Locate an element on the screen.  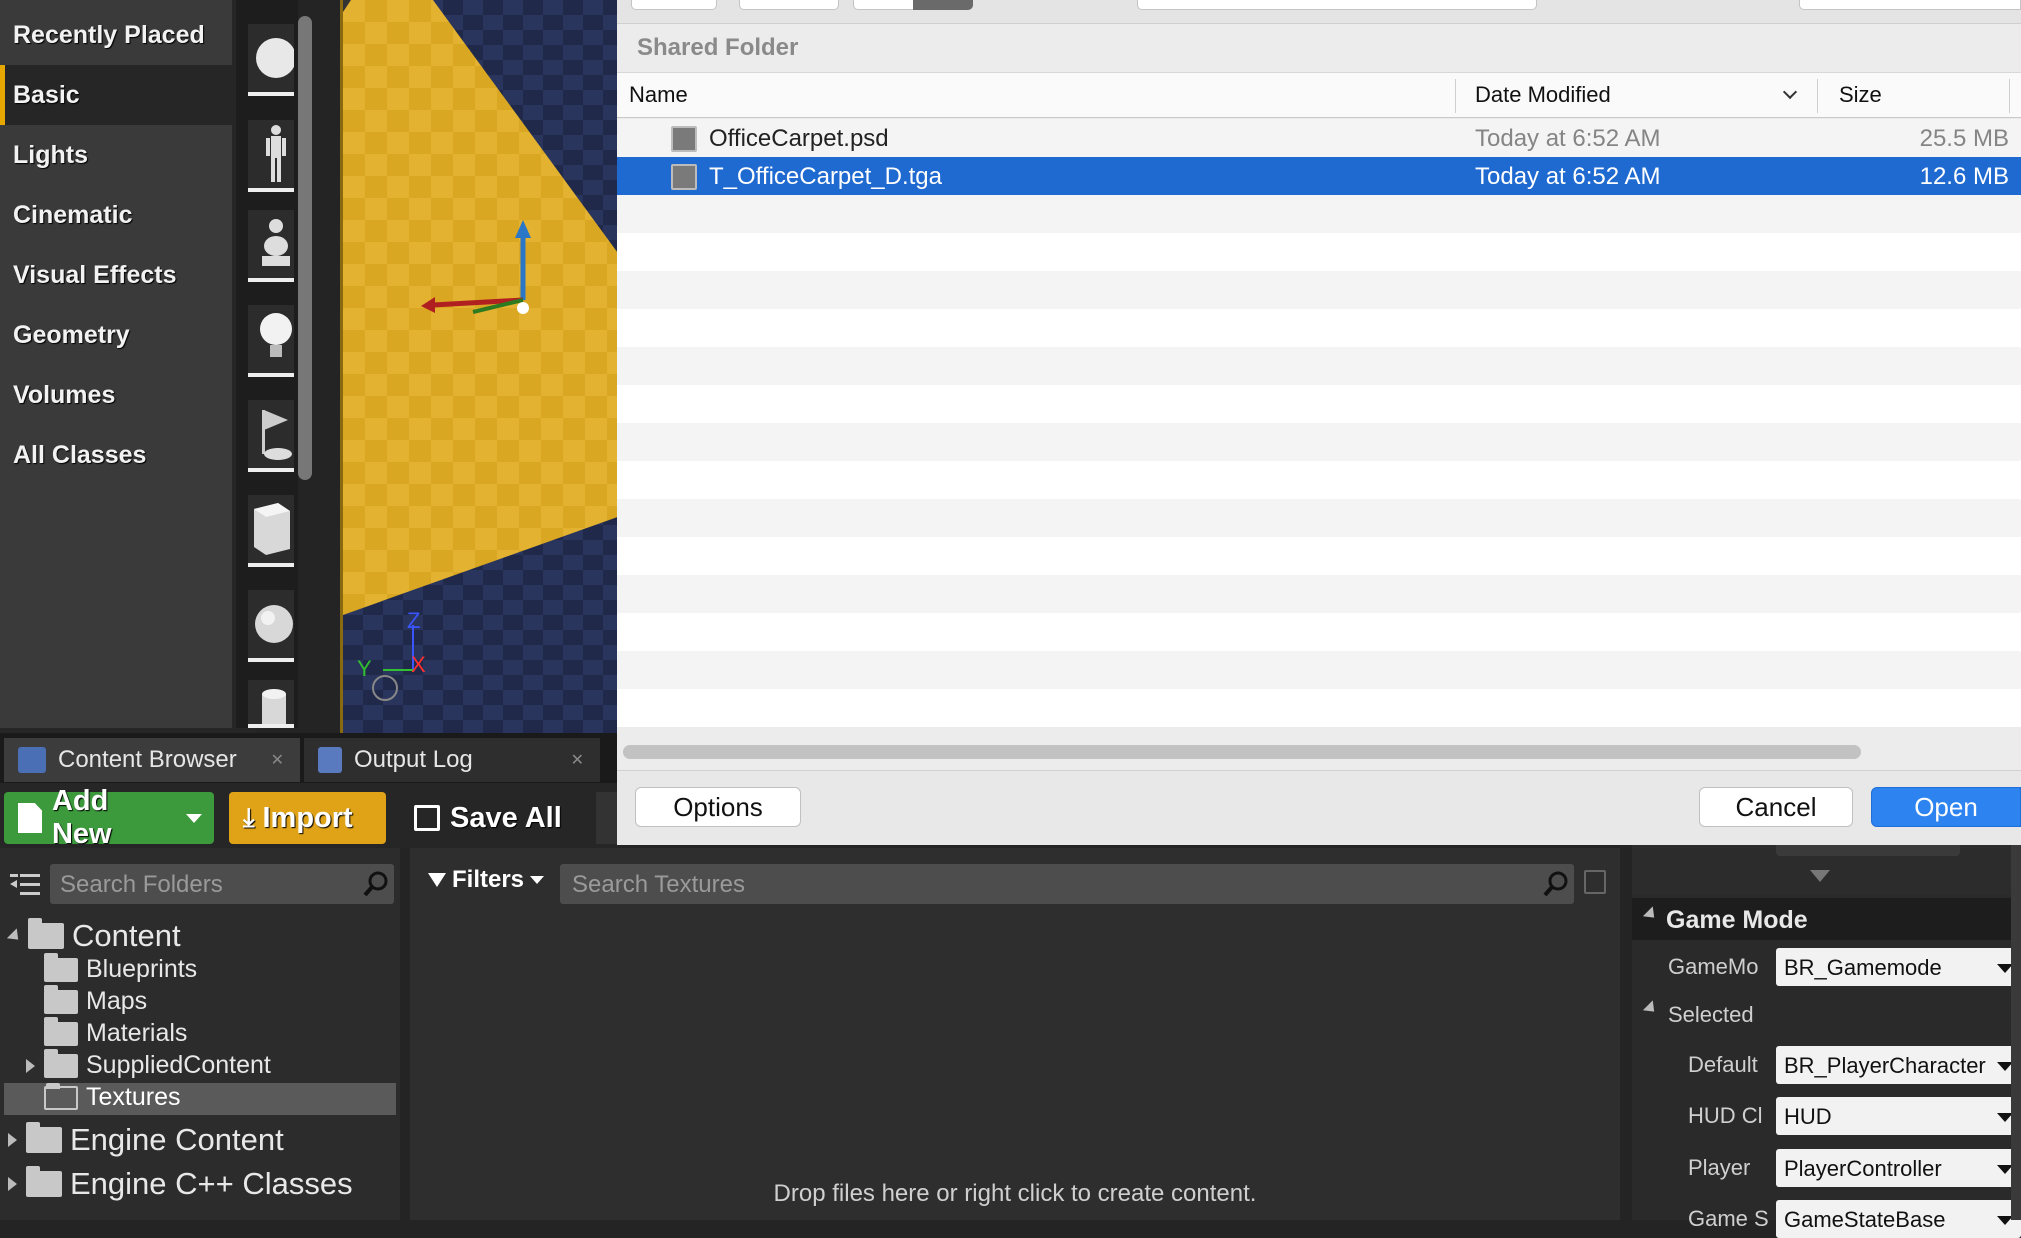
new-file-icon is located at coordinates (30, 818).